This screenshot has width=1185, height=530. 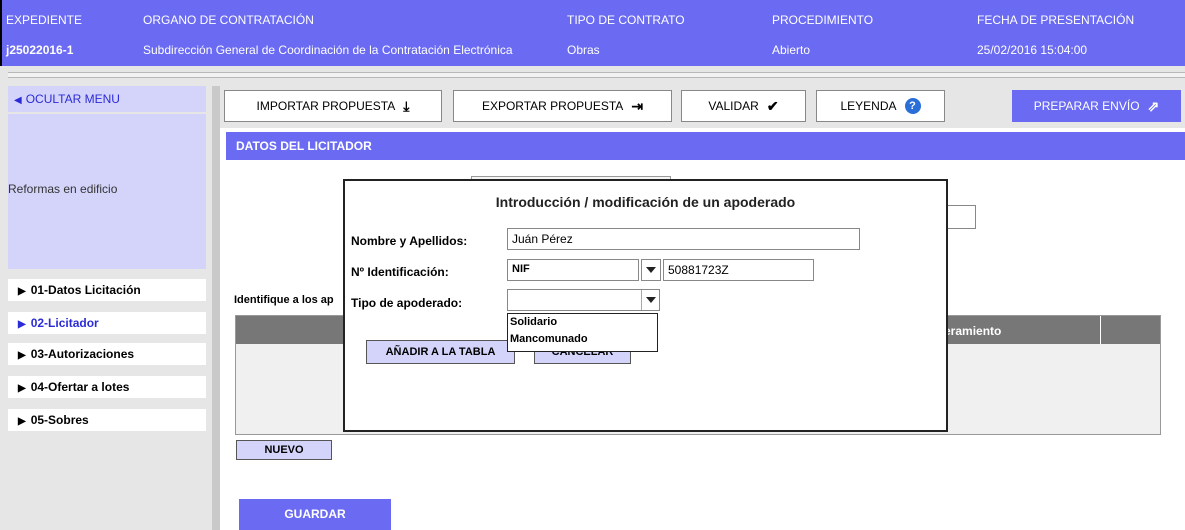 I want to click on expediente-label: EXPEDIENTE, so click(x=44, y=20).